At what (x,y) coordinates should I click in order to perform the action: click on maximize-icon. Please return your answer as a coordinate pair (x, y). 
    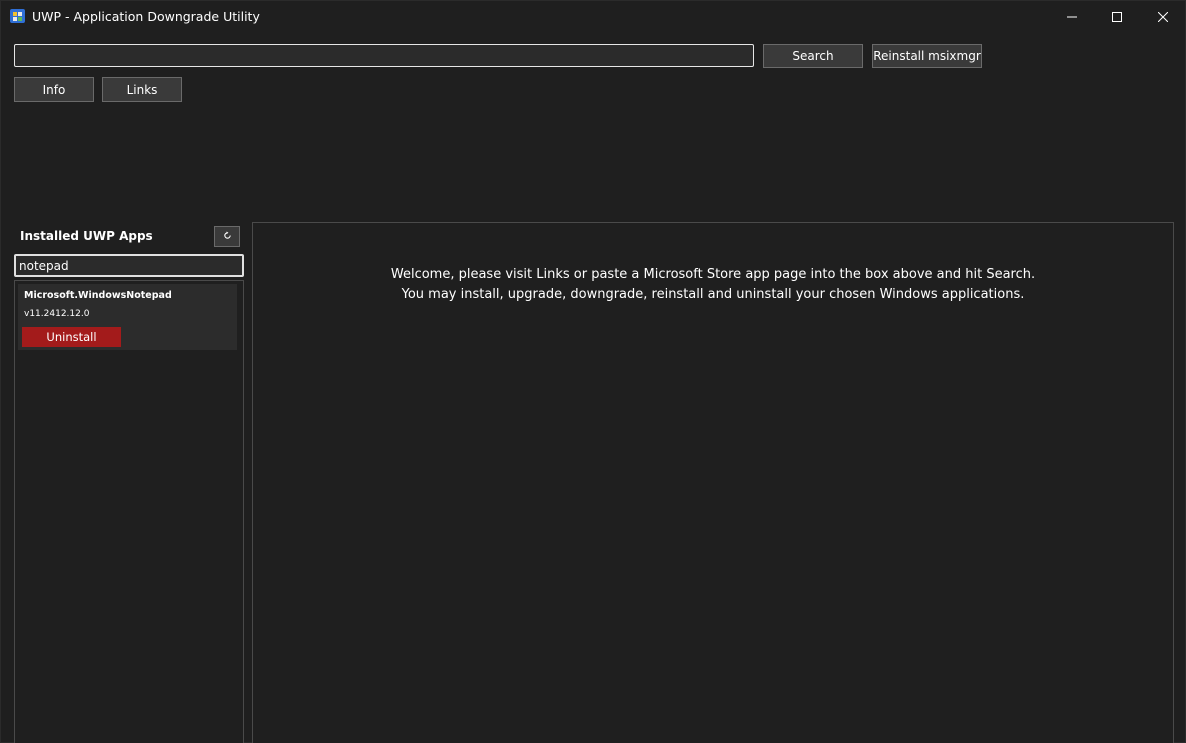
    Looking at the image, I should click on (1117, 17).